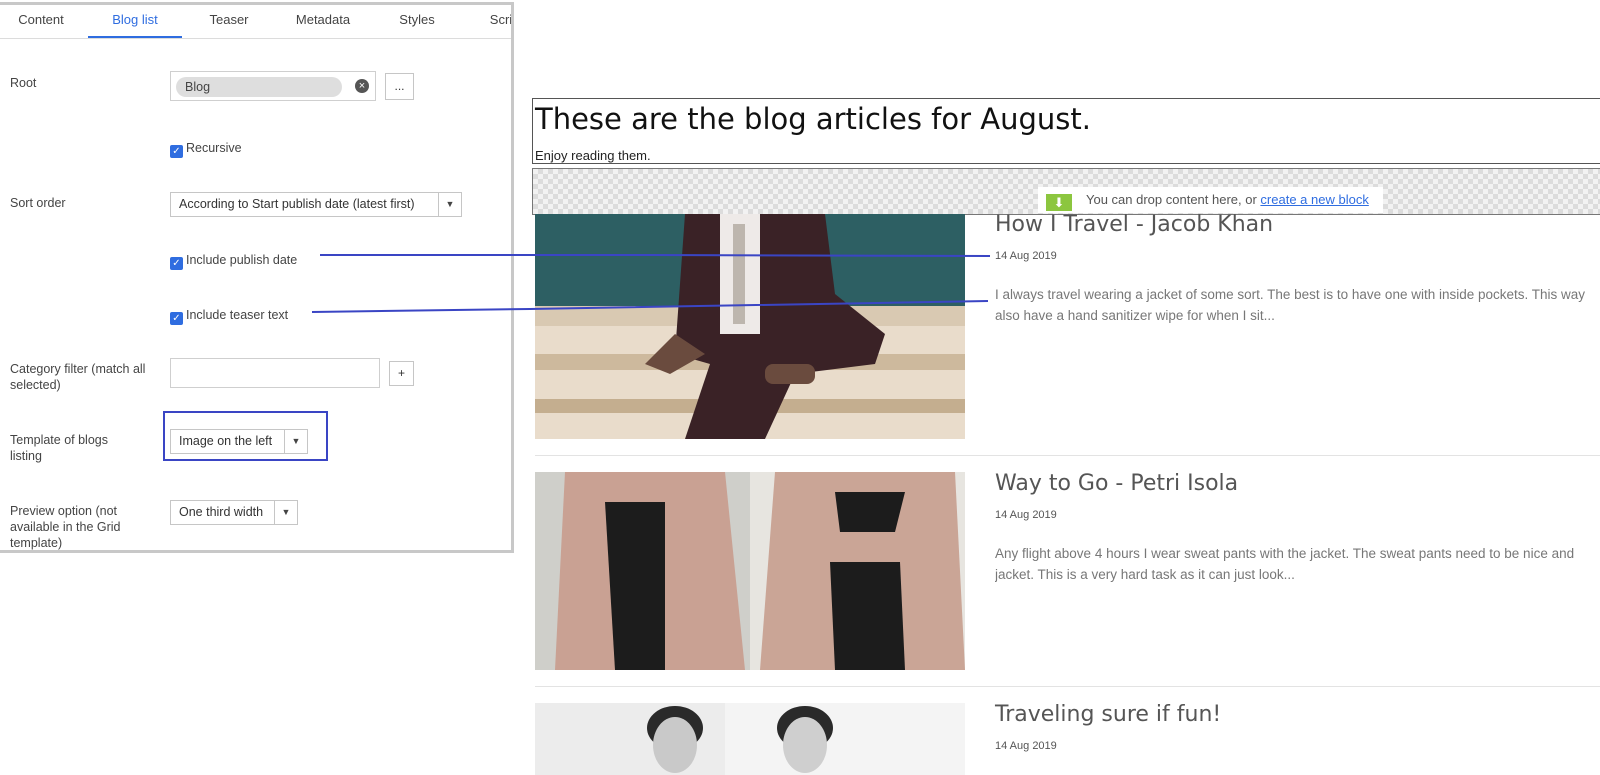  I want to click on post-title: How I Travel - Jacob Khan, so click(1134, 224).